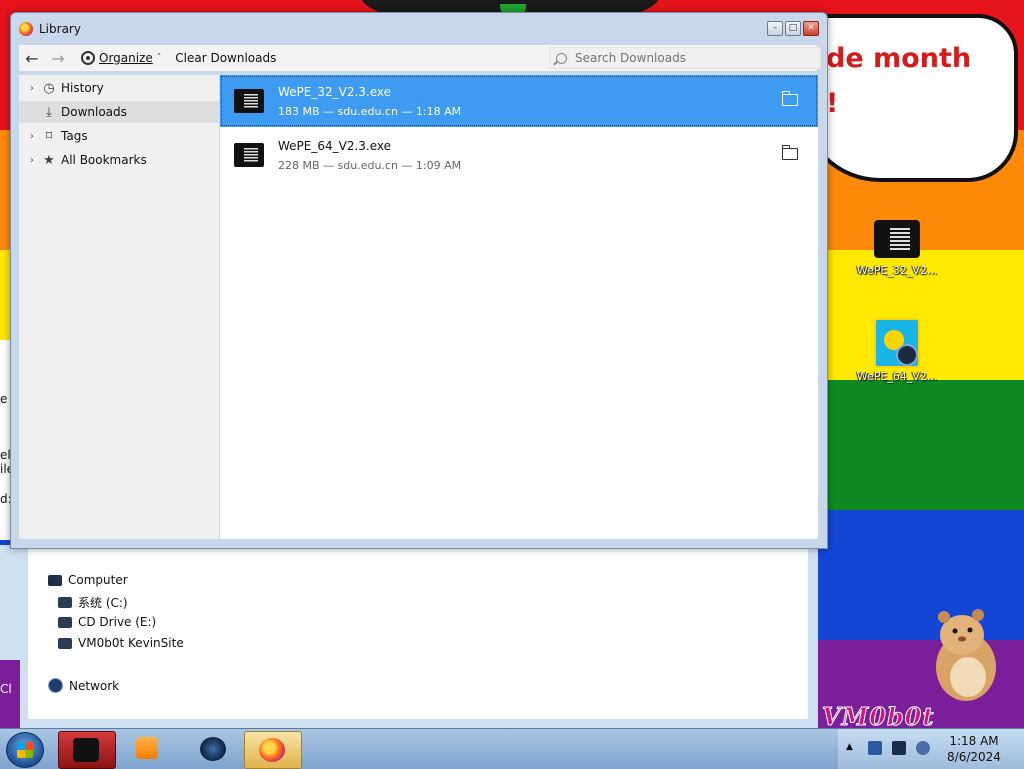 This screenshot has height=769, width=1024. I want to click on media-player-icon, so click(147, 748).